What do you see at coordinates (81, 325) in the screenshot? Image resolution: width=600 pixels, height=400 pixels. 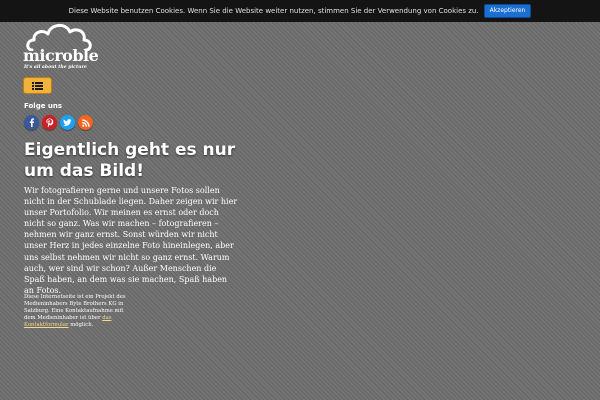 I see `imprint-text-end: möglich.` at bounding box center [81, 325].